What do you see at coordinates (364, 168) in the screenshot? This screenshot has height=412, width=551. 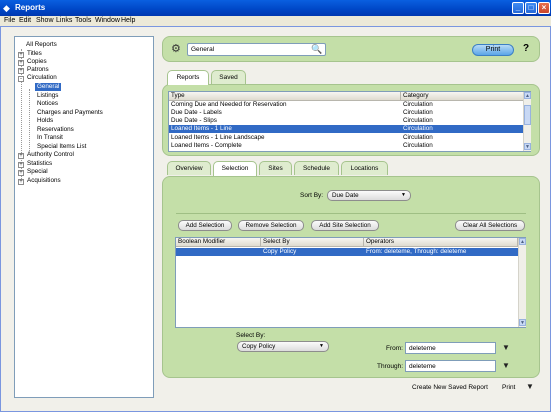 I see `tab-locations: Locations` at bounding box center [364, 168].